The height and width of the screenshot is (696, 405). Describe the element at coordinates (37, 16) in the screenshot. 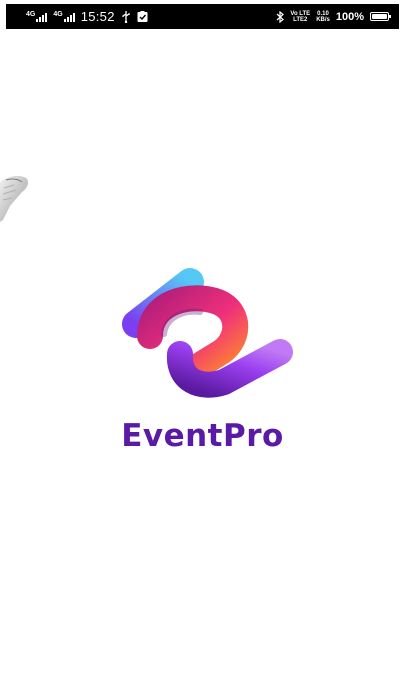

I see `sim1-signal-icon: 4G` at that location.